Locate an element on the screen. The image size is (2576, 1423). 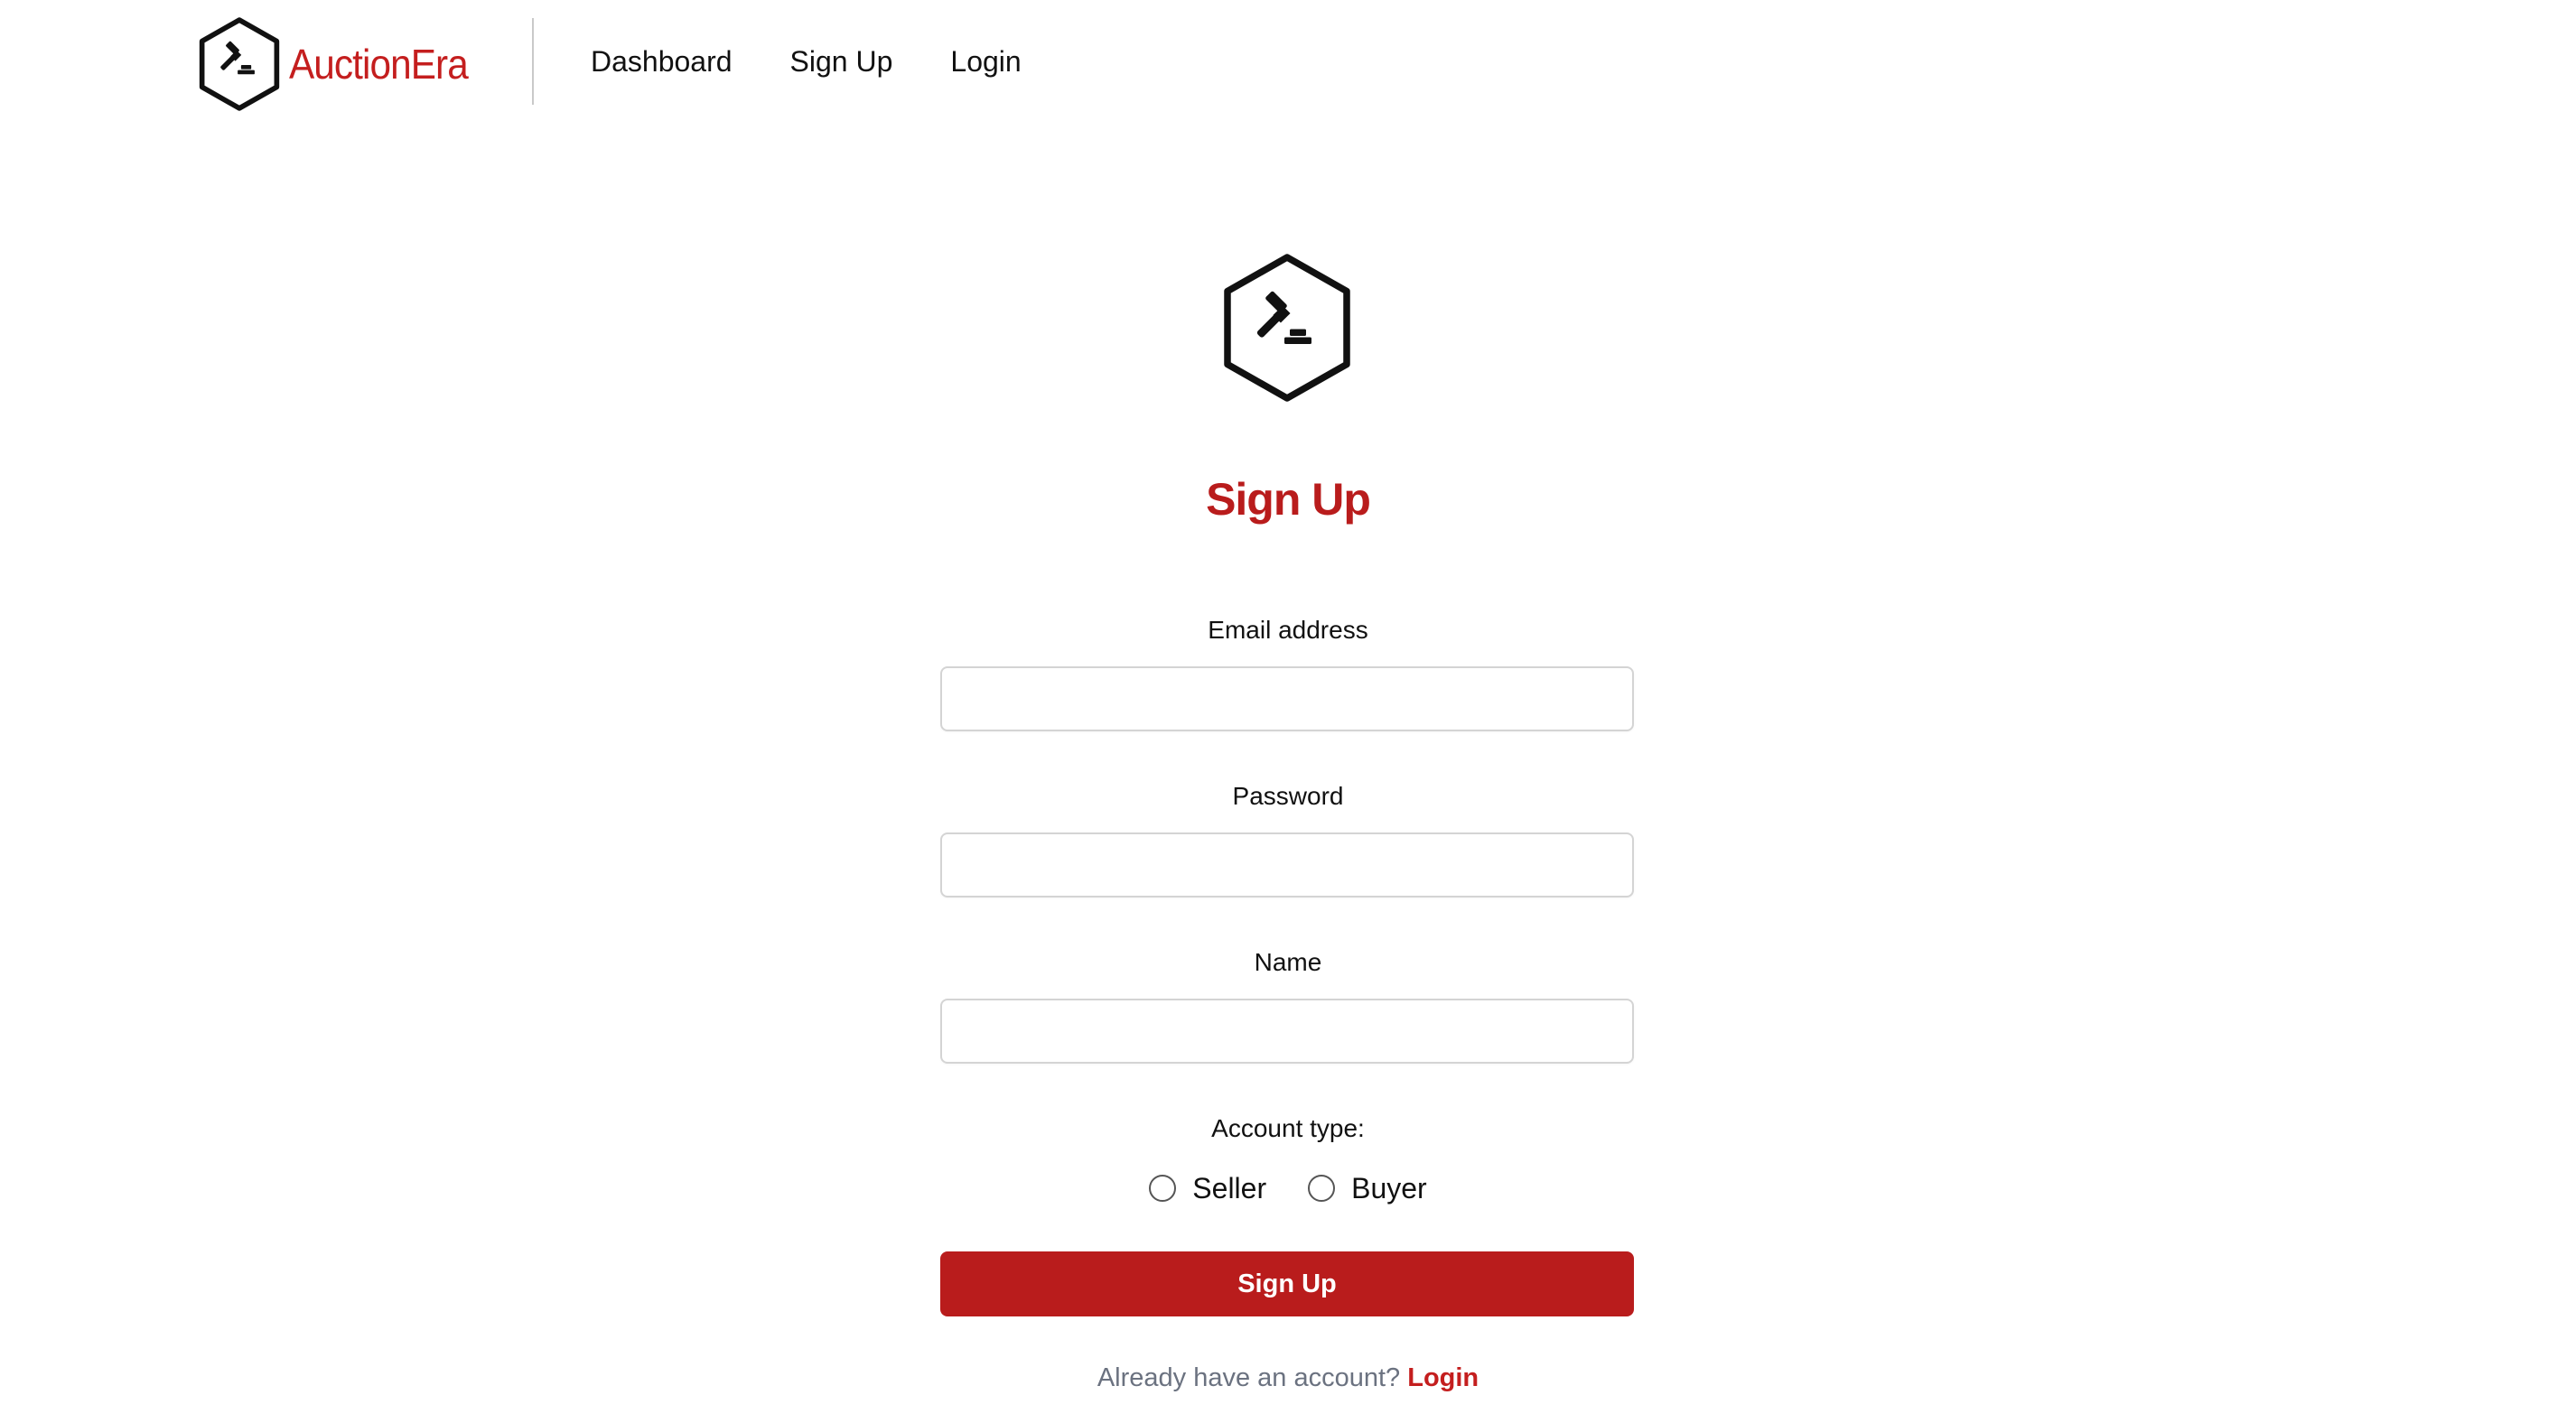
password-field is located at coordinates (1287, 865).